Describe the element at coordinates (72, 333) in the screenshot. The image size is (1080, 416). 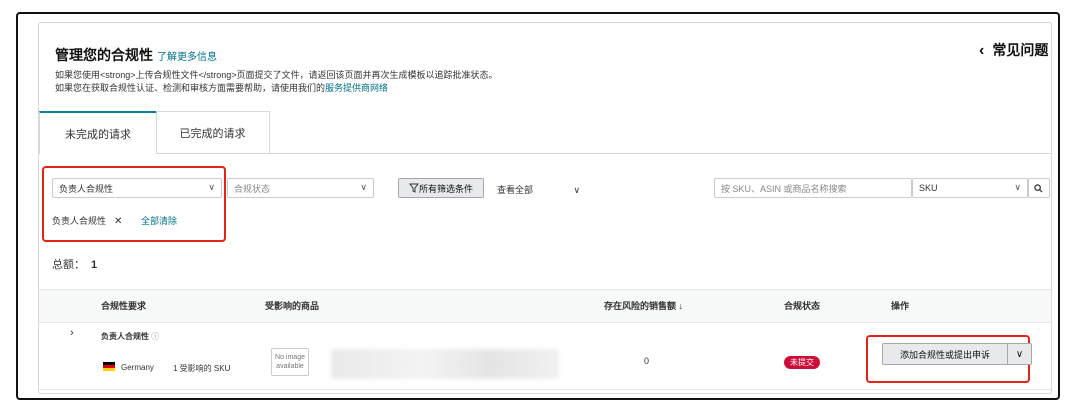
I see `expand-row-icon: ›` at that location.